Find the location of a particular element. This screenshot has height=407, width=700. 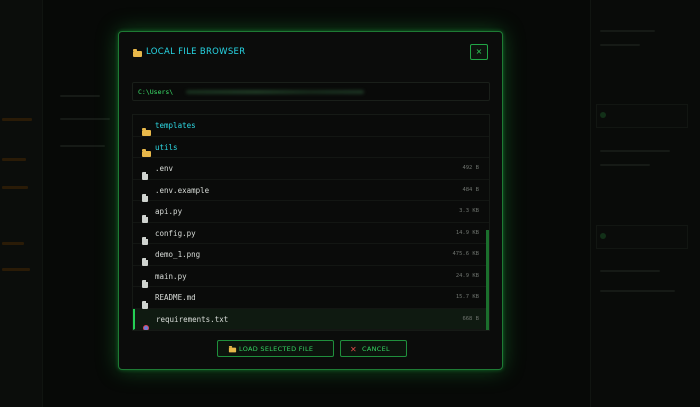

file-name: demo_1.png is located at coordinates (178, 254).